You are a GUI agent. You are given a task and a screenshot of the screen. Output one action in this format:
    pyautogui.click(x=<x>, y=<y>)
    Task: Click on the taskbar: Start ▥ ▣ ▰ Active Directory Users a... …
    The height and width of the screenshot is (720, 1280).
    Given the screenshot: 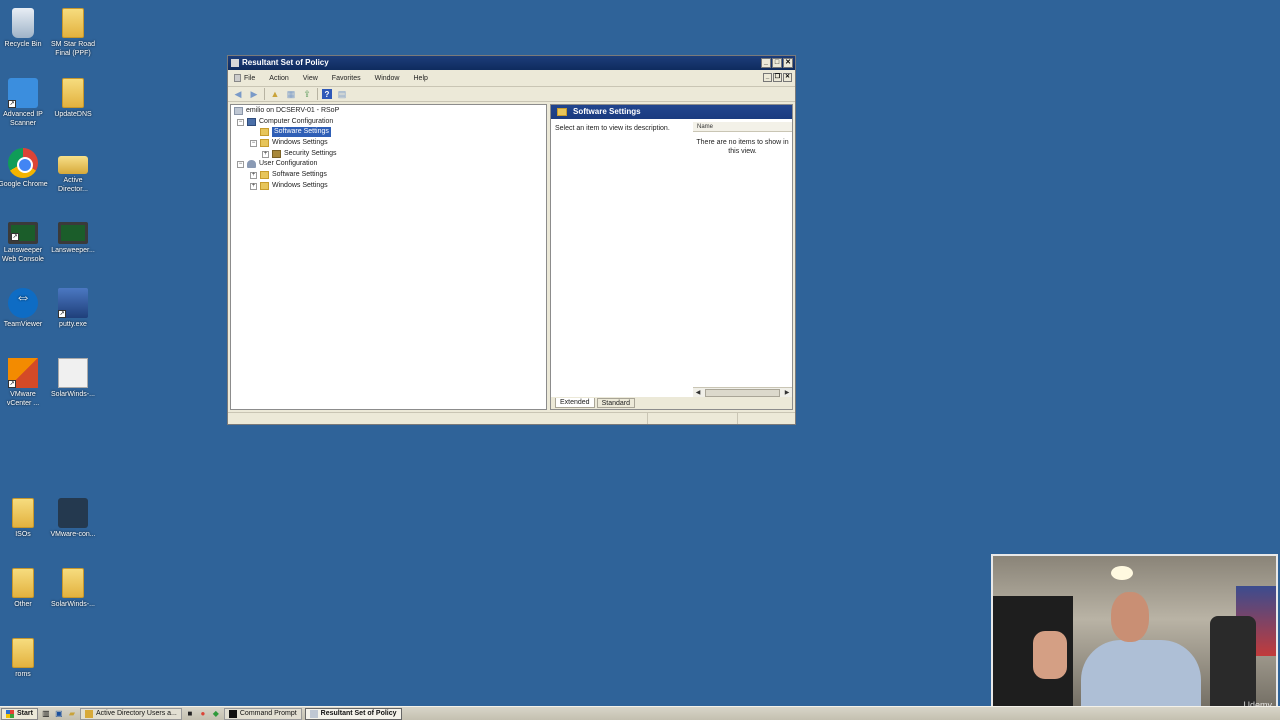 What is the action you would take?
    pyautogui.click(x=640, y=713)
    